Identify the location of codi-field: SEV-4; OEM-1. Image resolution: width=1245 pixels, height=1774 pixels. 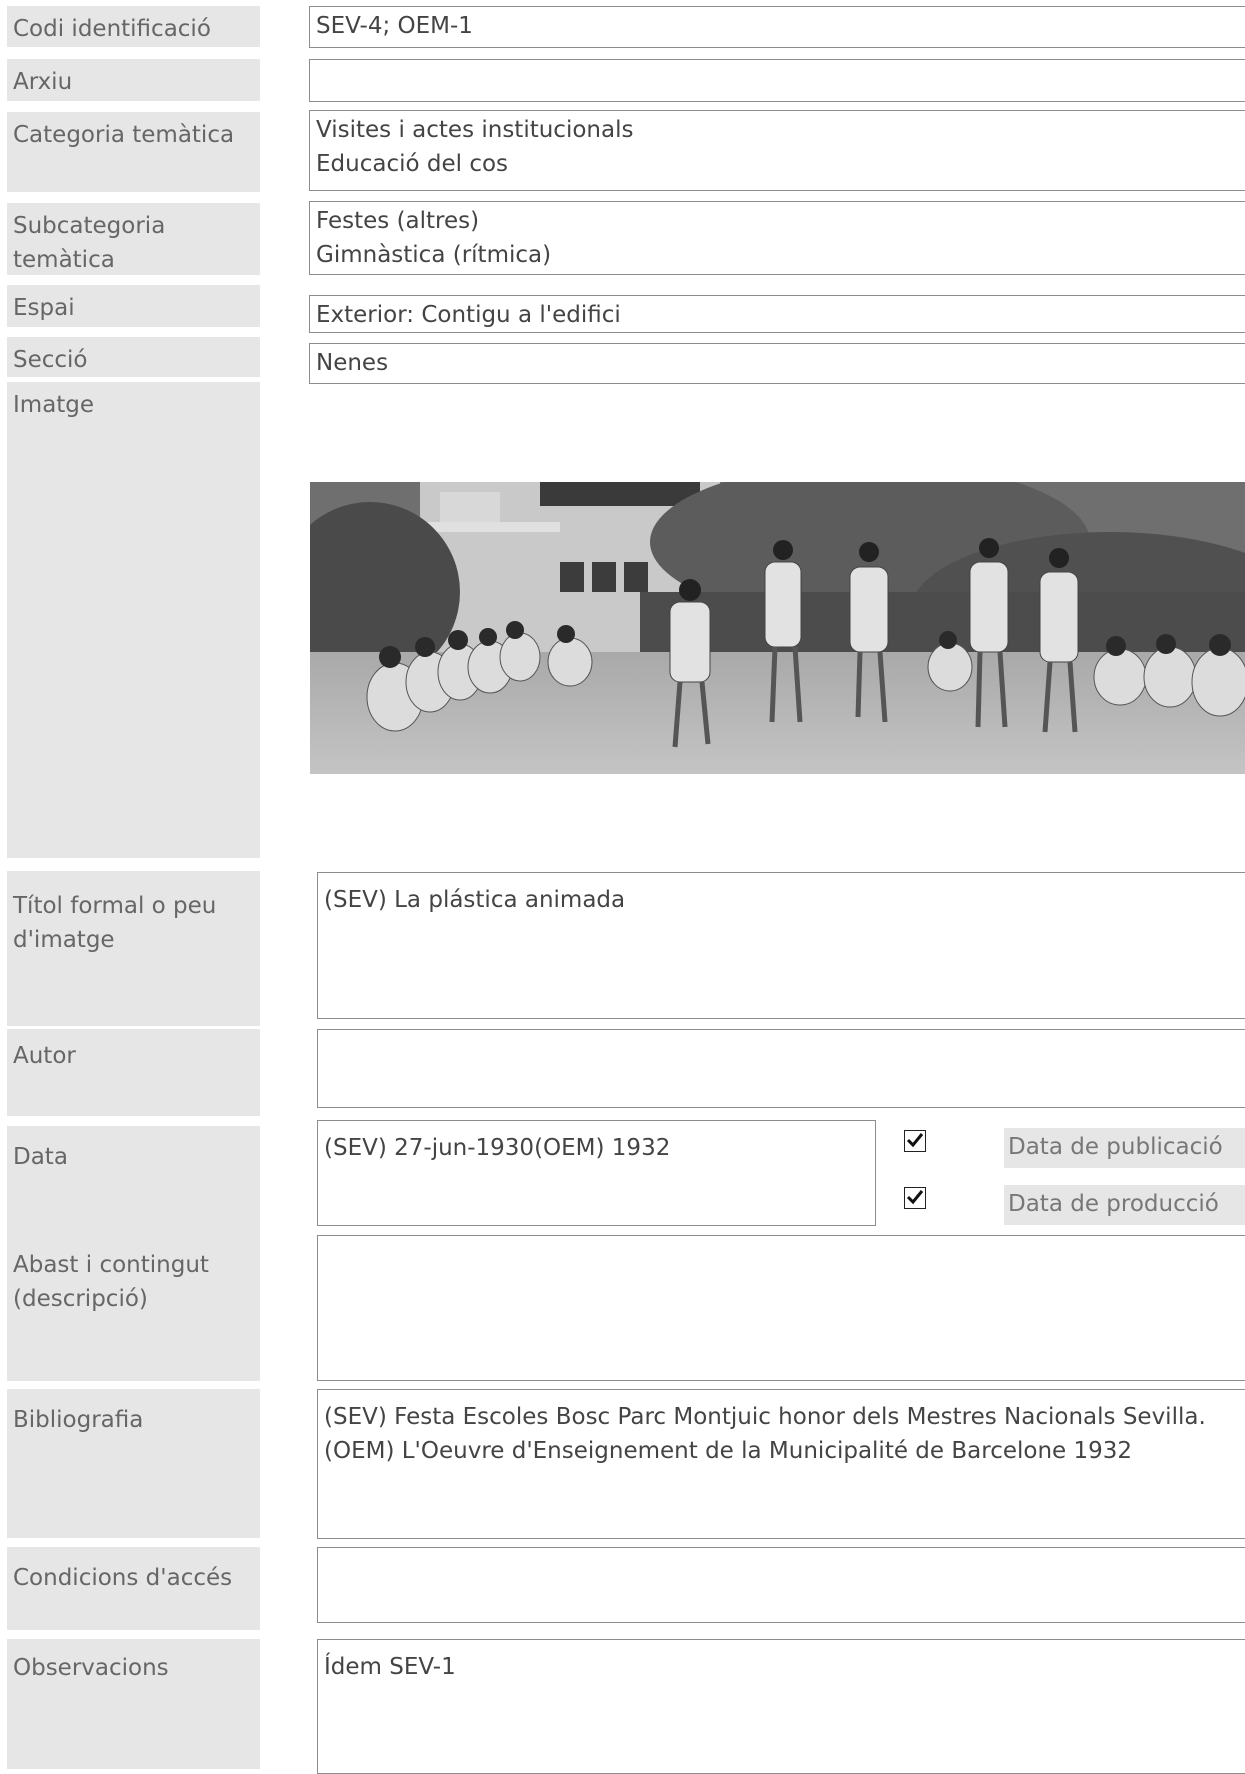
(777, 27).